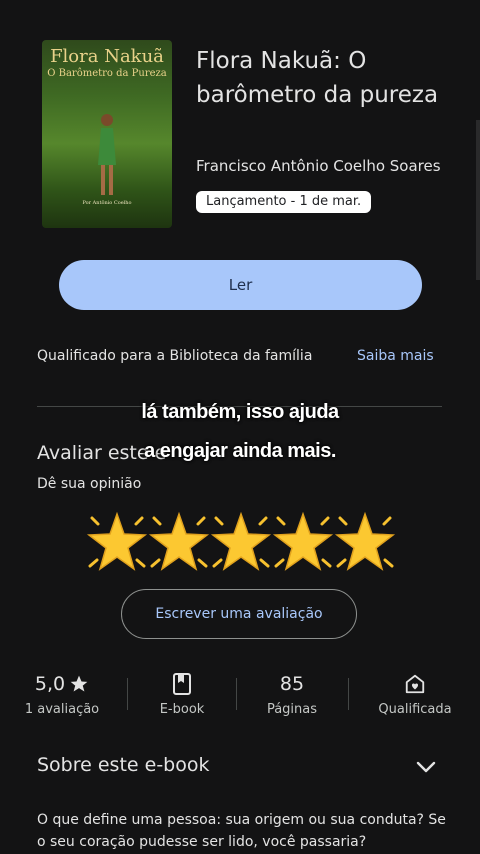 This screenshot has height=854, width=480. What do you see at coordinates (292, 709) in the screenshot?
I see `pages-label: Páginas` at bounding box center [292, 709].